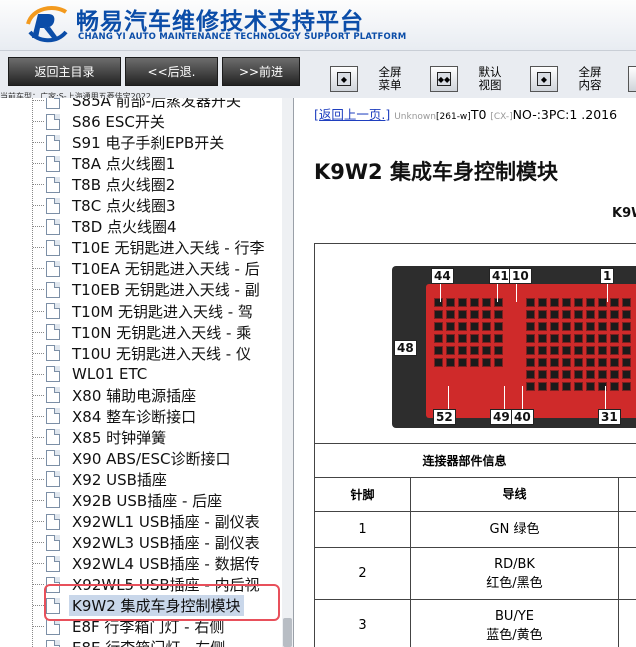 This screenshot has height=647, width=636. What do you see at coordinates (287, 632) in the screenshot?
I see `tree-scrollbar-thumb` at bounding box center [287, 632].